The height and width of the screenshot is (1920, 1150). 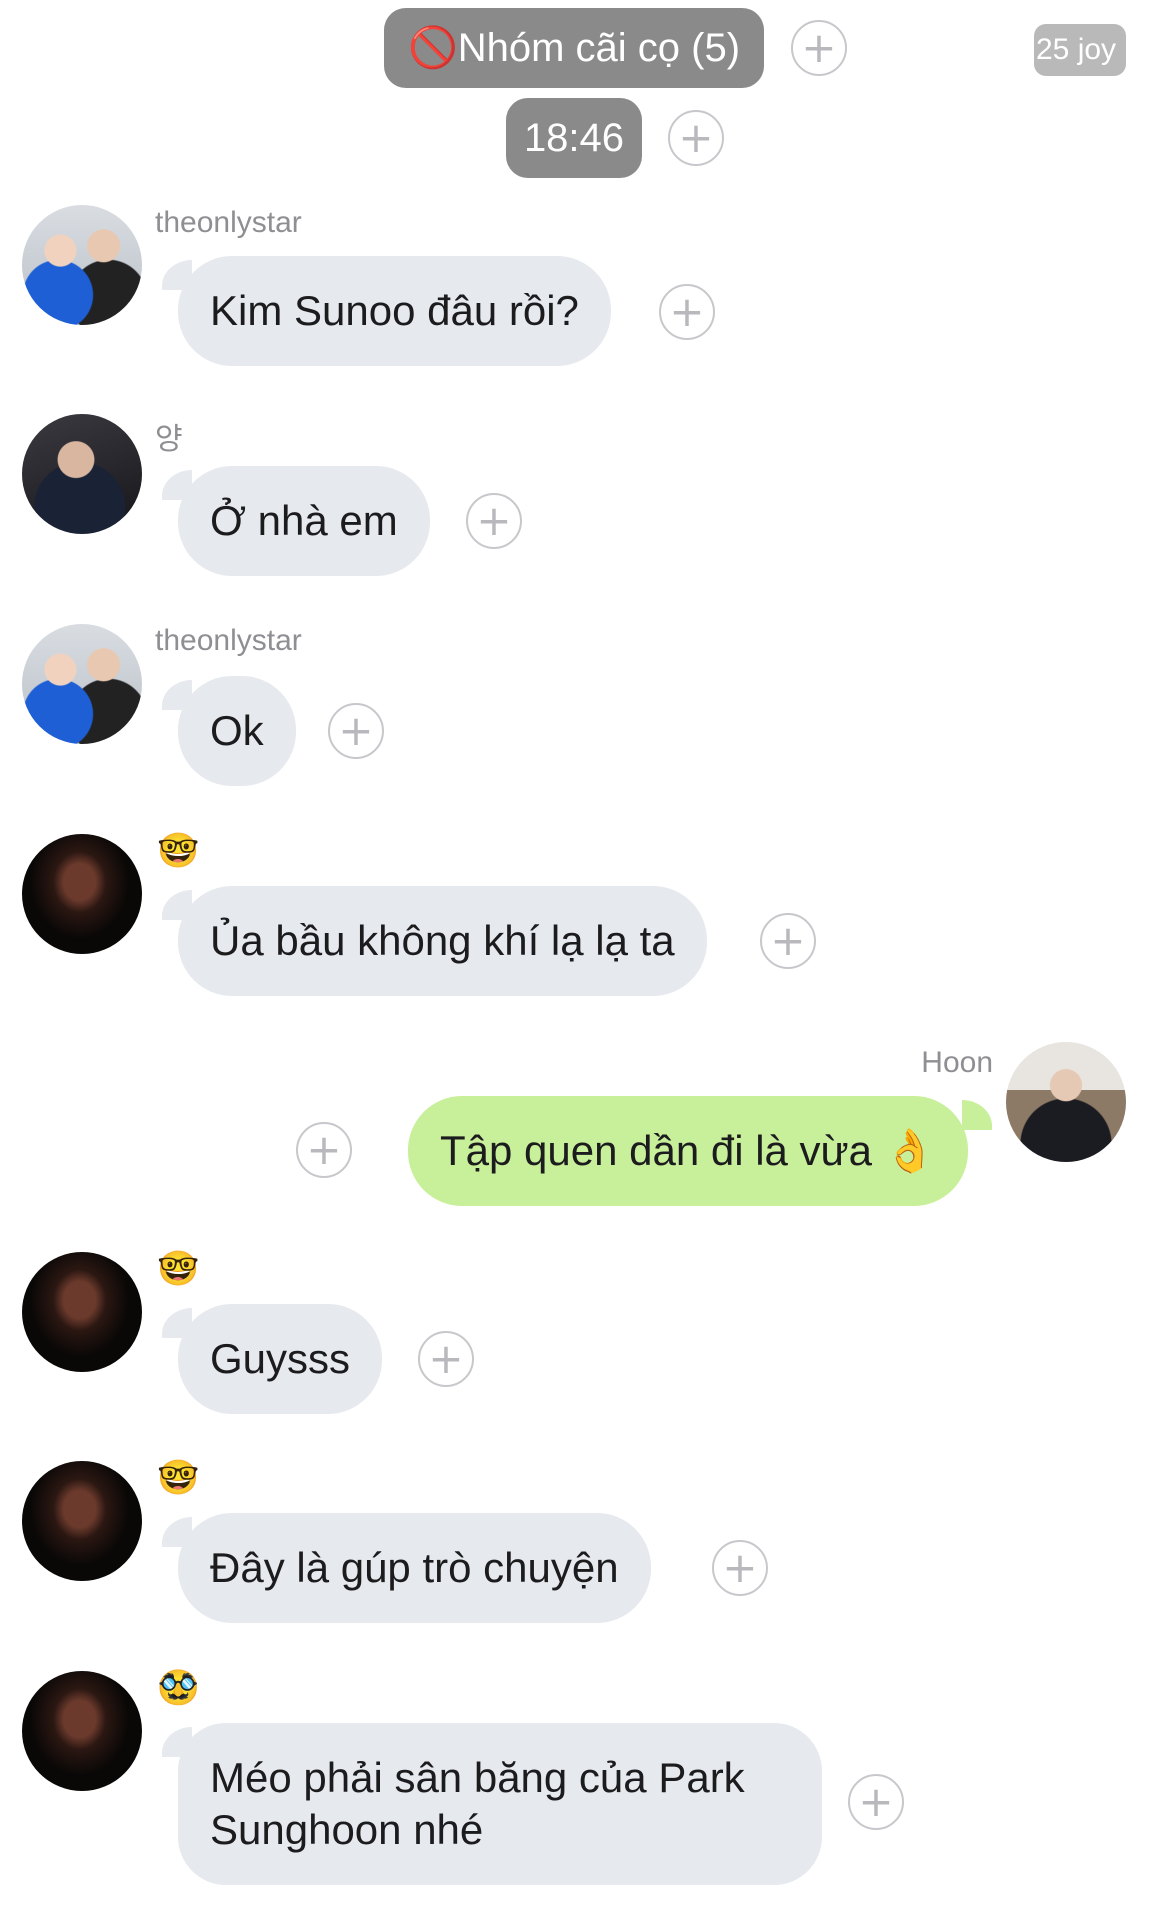 I want to click on message-bubble: Méo phải sân băng của Park Sunghoon nhé, so click(x=500, y=1804).